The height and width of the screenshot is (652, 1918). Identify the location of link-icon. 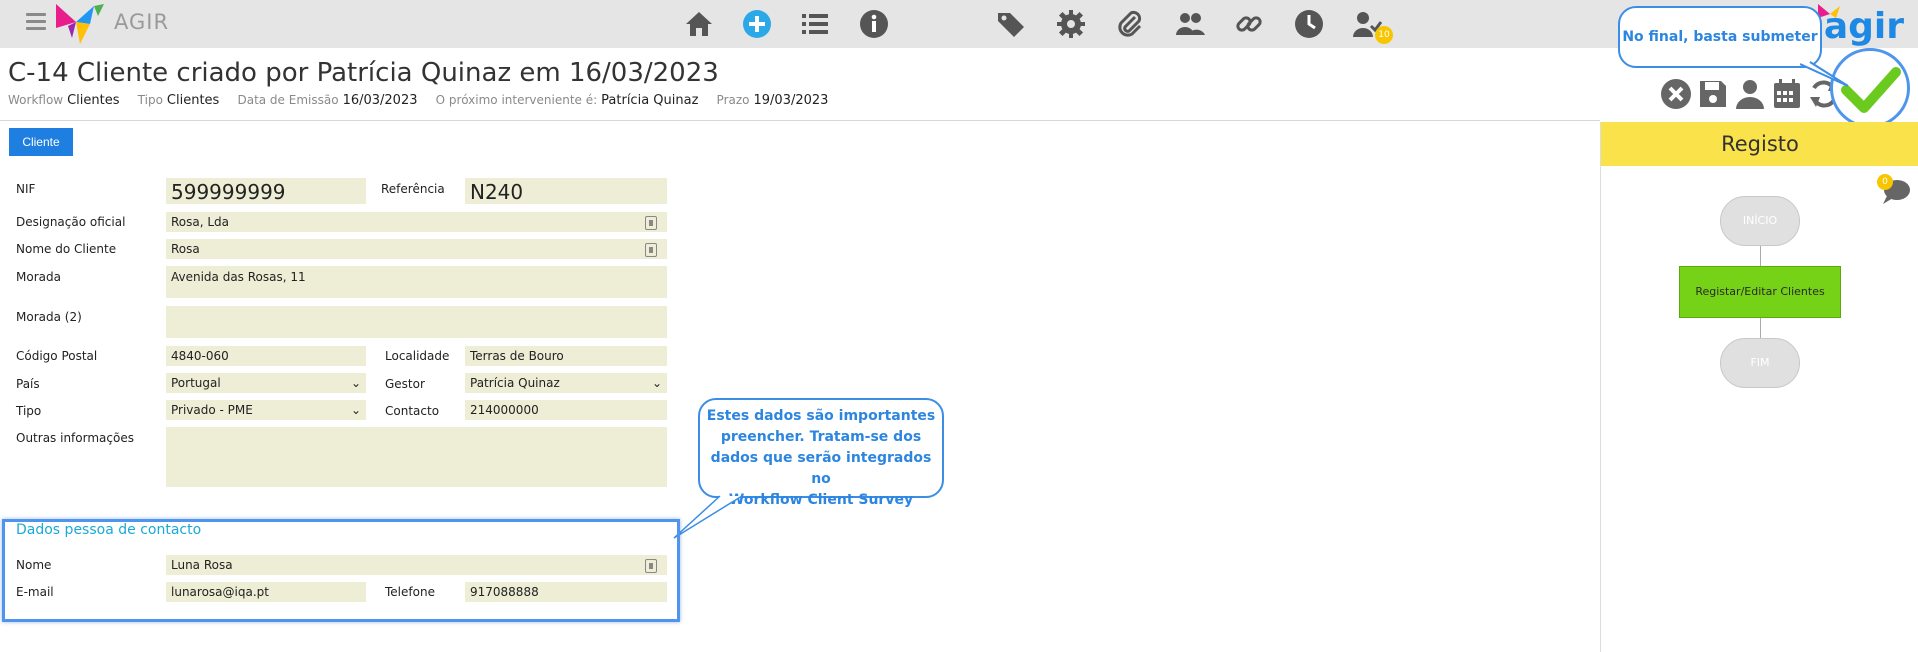
(1249, 24).